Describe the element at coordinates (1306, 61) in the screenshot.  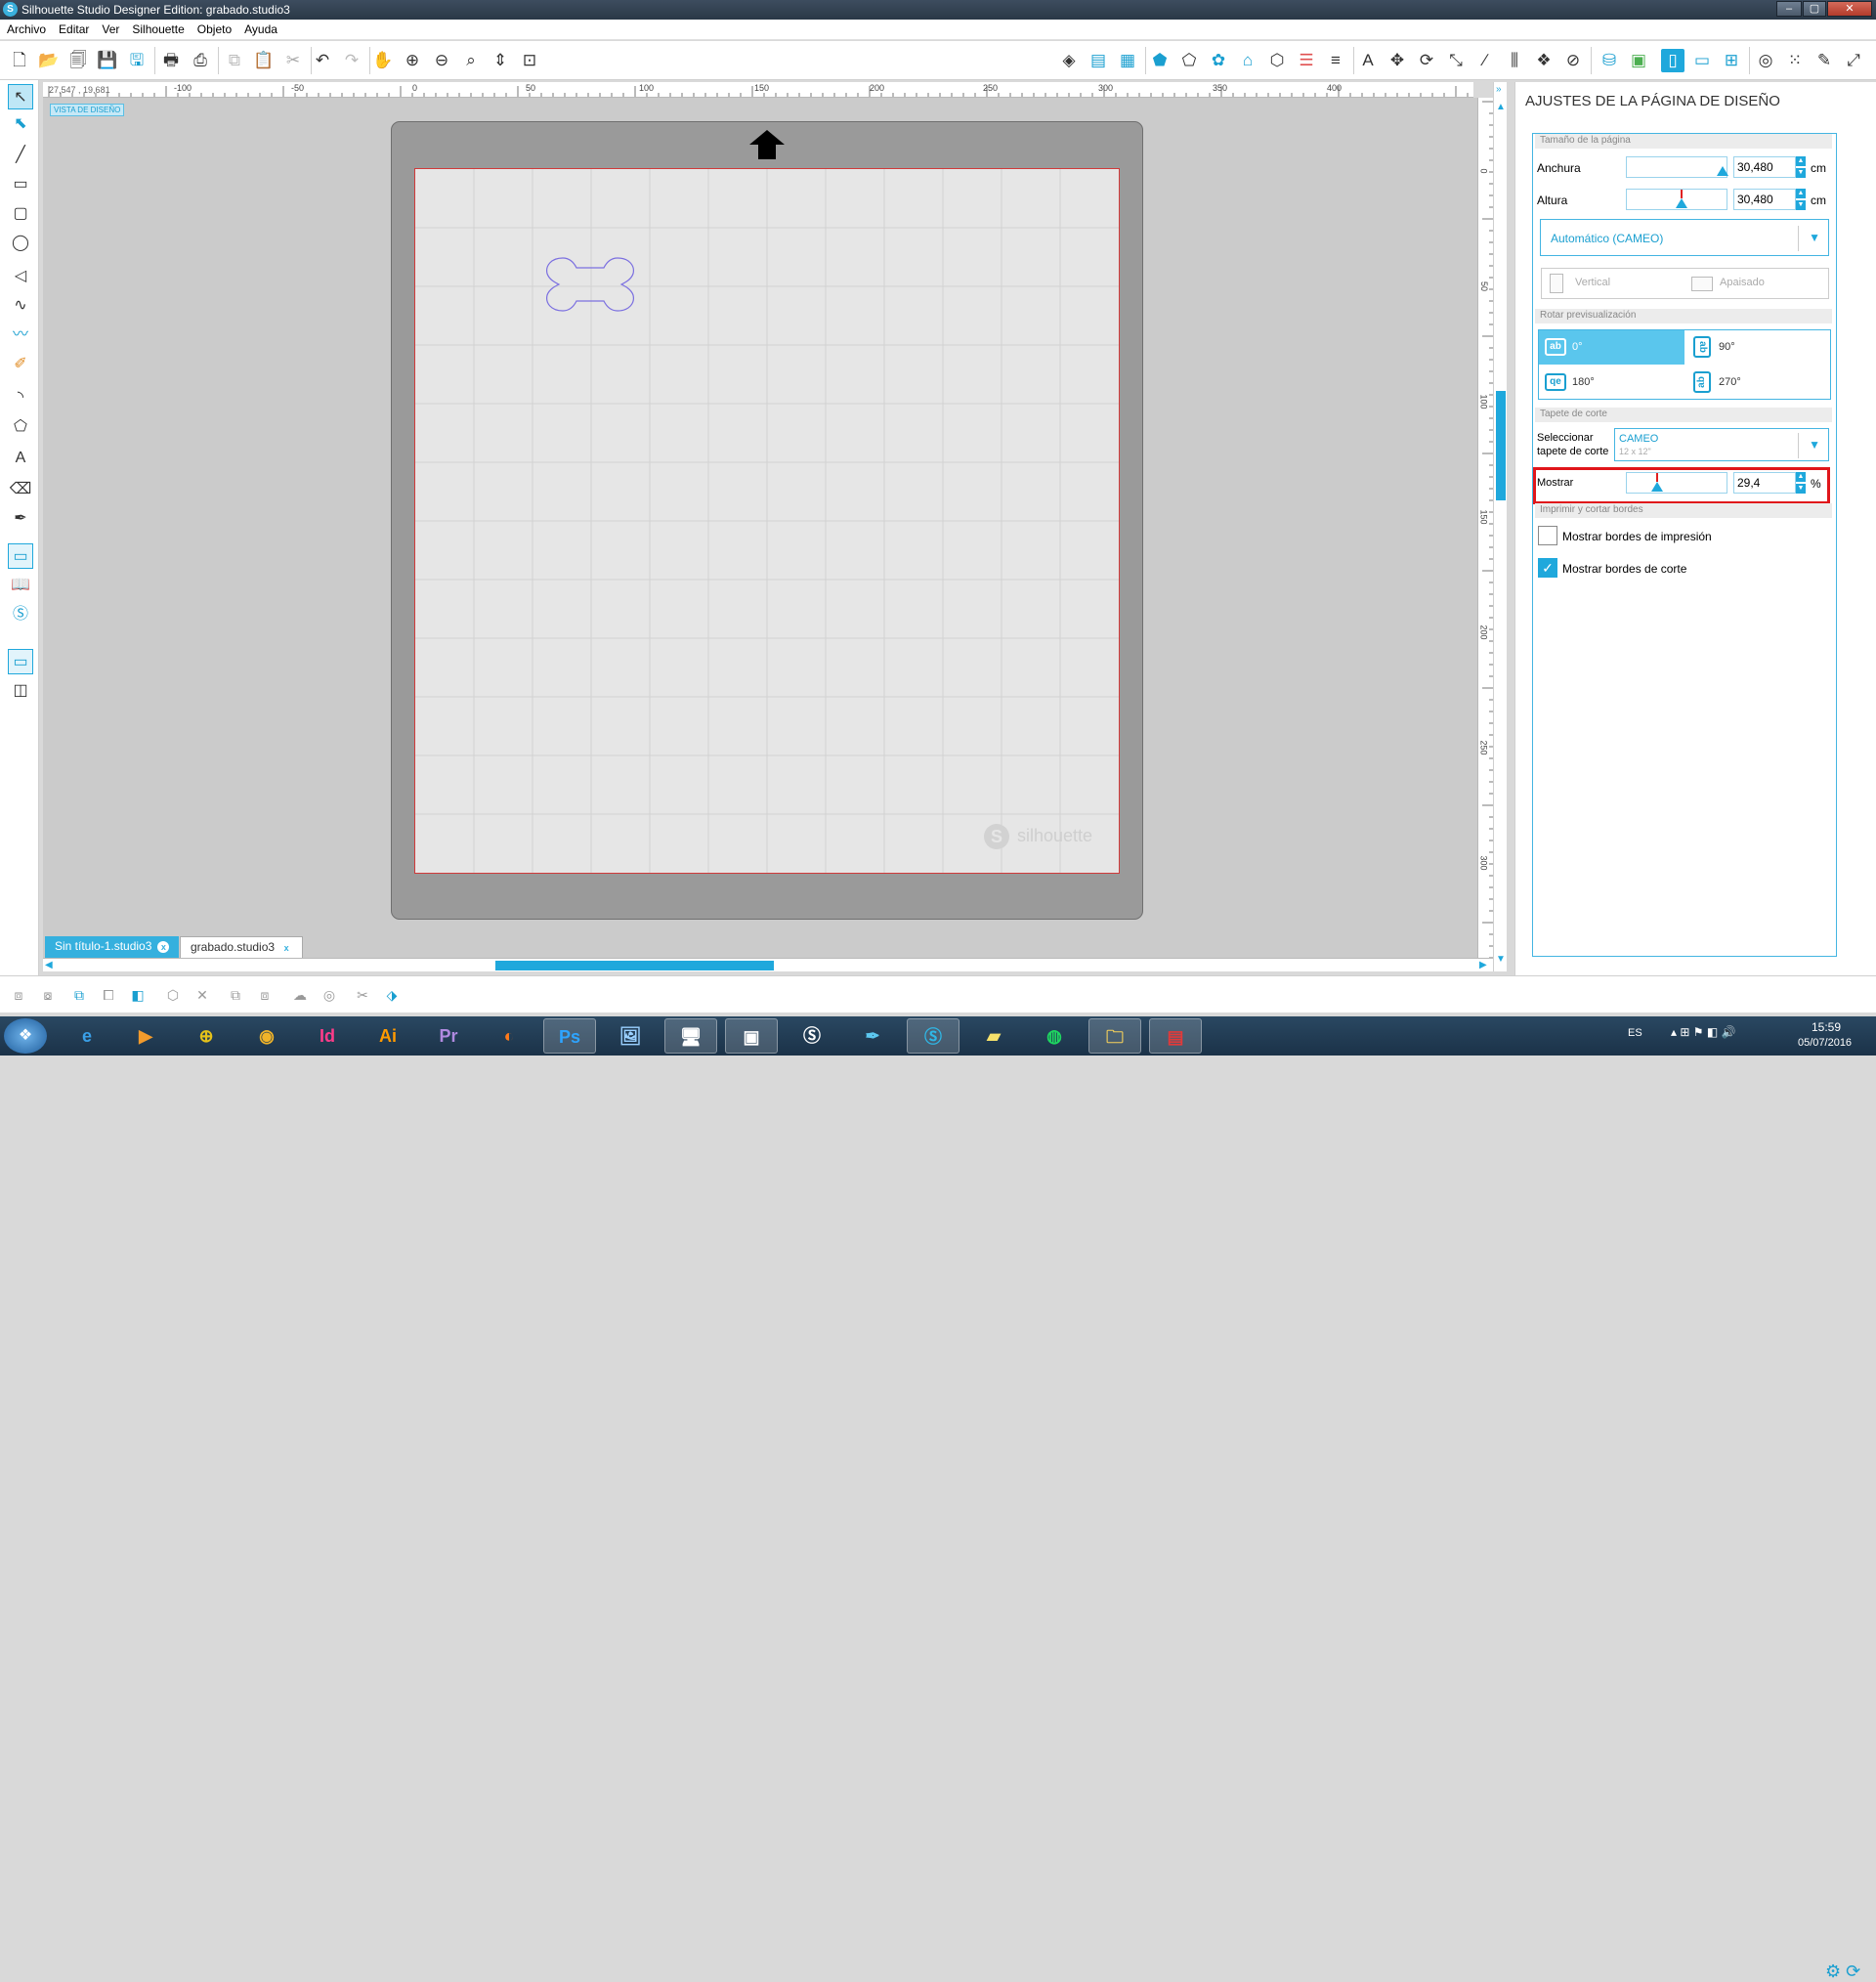
I see `line-panel-icon: ☰` at that location.